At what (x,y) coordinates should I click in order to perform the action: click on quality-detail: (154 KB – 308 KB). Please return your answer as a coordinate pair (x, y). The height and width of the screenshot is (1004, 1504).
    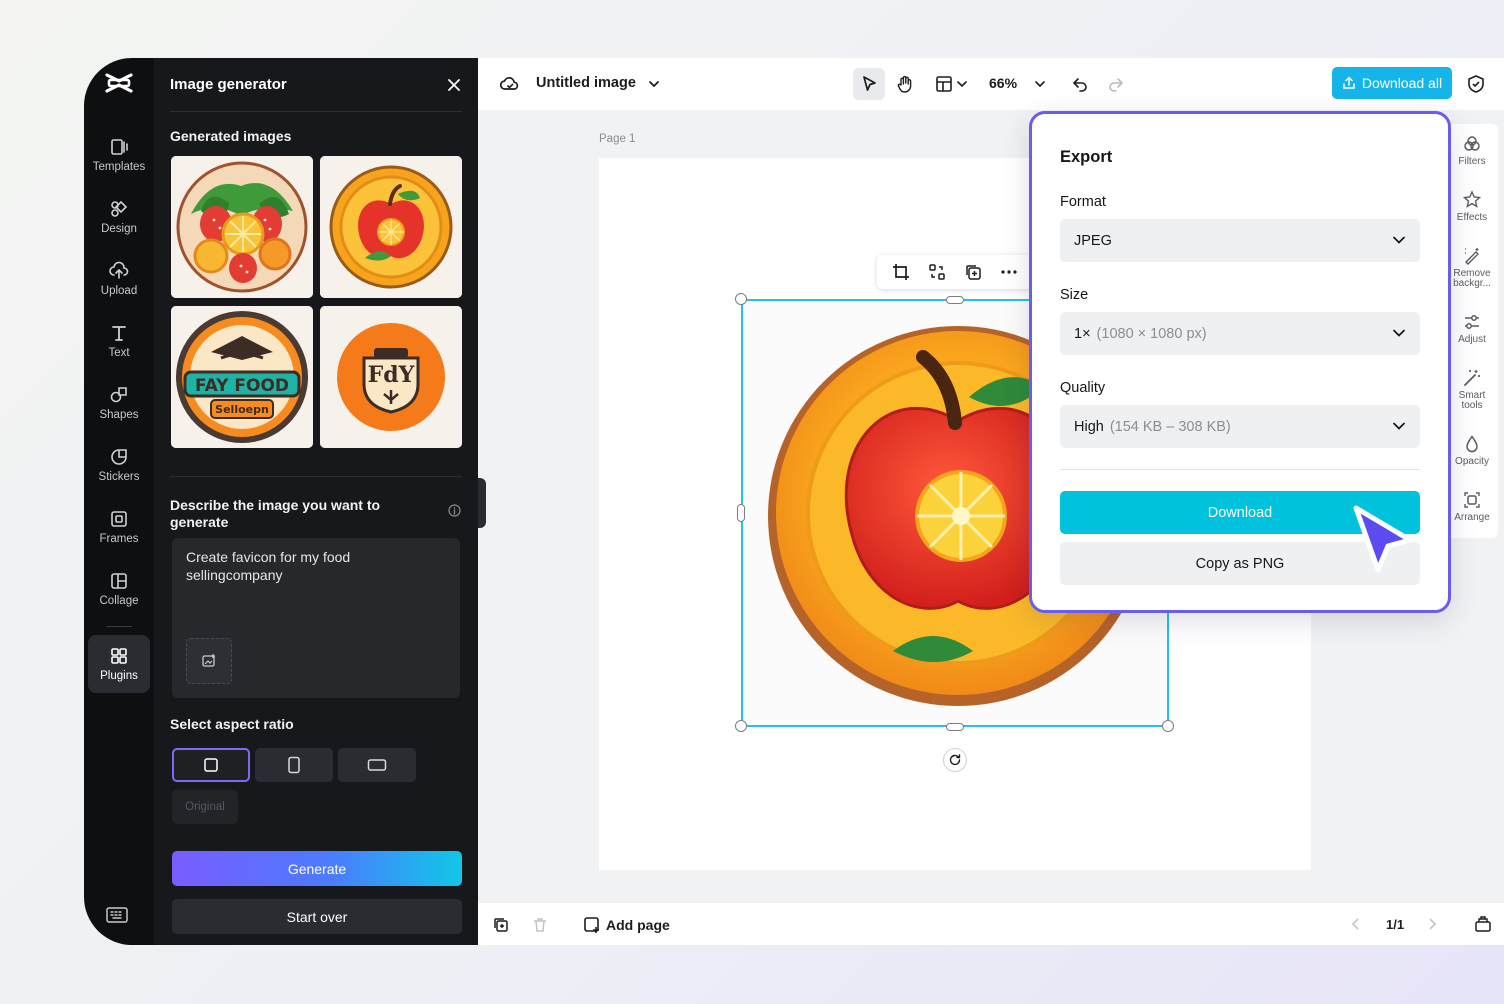
    Looking at the image, I should click on (1170, 426).